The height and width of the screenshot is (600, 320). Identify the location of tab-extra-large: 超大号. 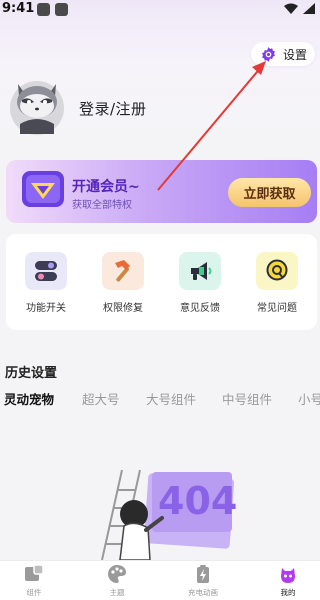
(101, 398).